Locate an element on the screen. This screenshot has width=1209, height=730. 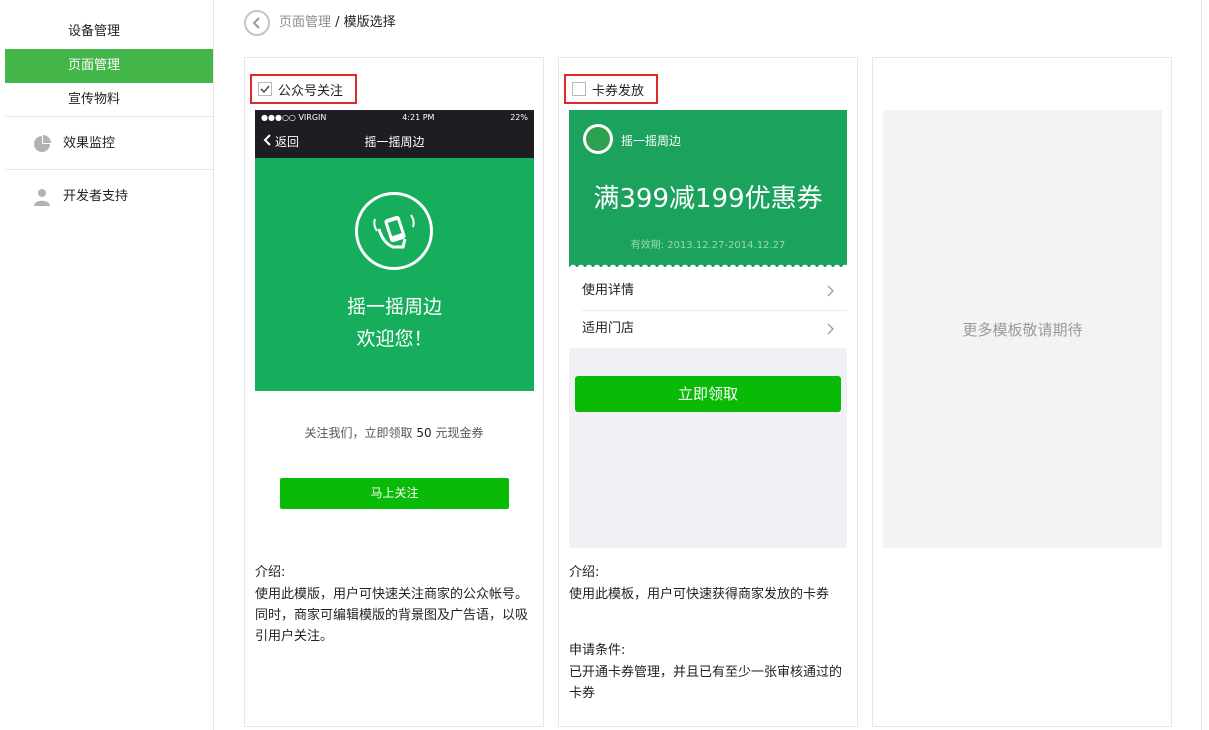
template-select-coupon: 卡券发放 is located at coordinates (611, 89).